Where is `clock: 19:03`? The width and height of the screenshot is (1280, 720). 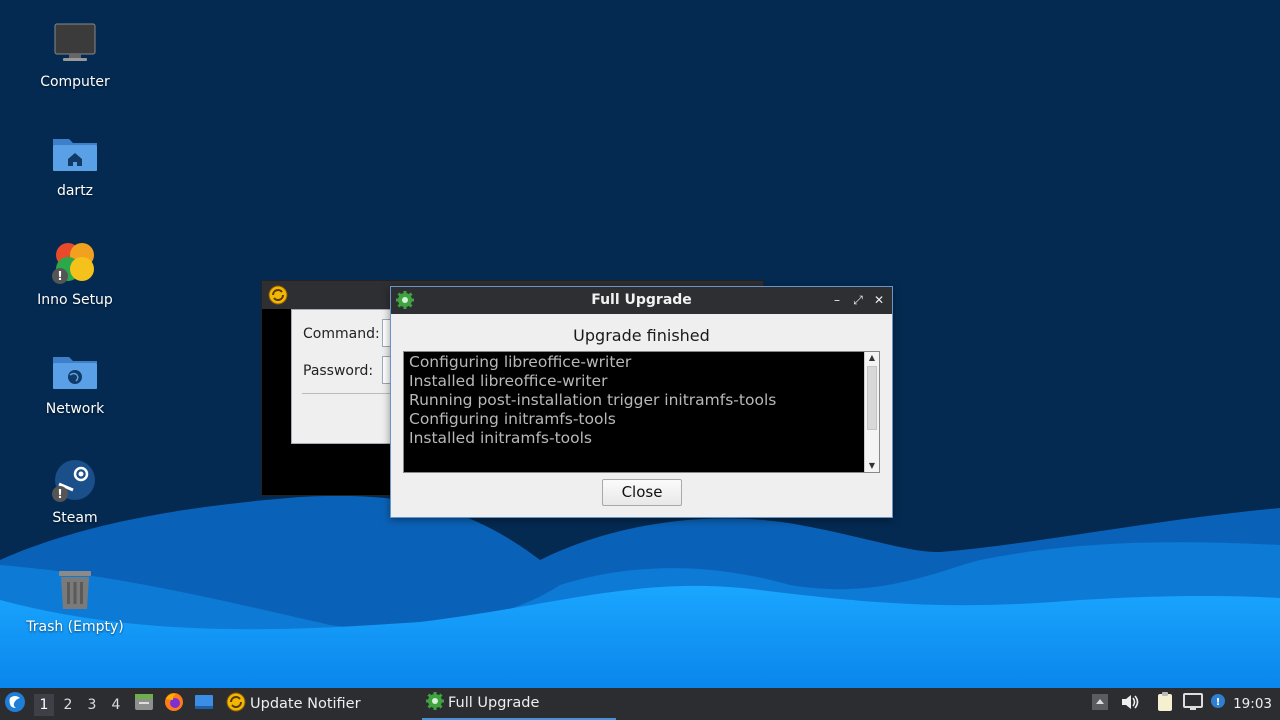 clock: 19:03 is located at coordinates (1252, 704).